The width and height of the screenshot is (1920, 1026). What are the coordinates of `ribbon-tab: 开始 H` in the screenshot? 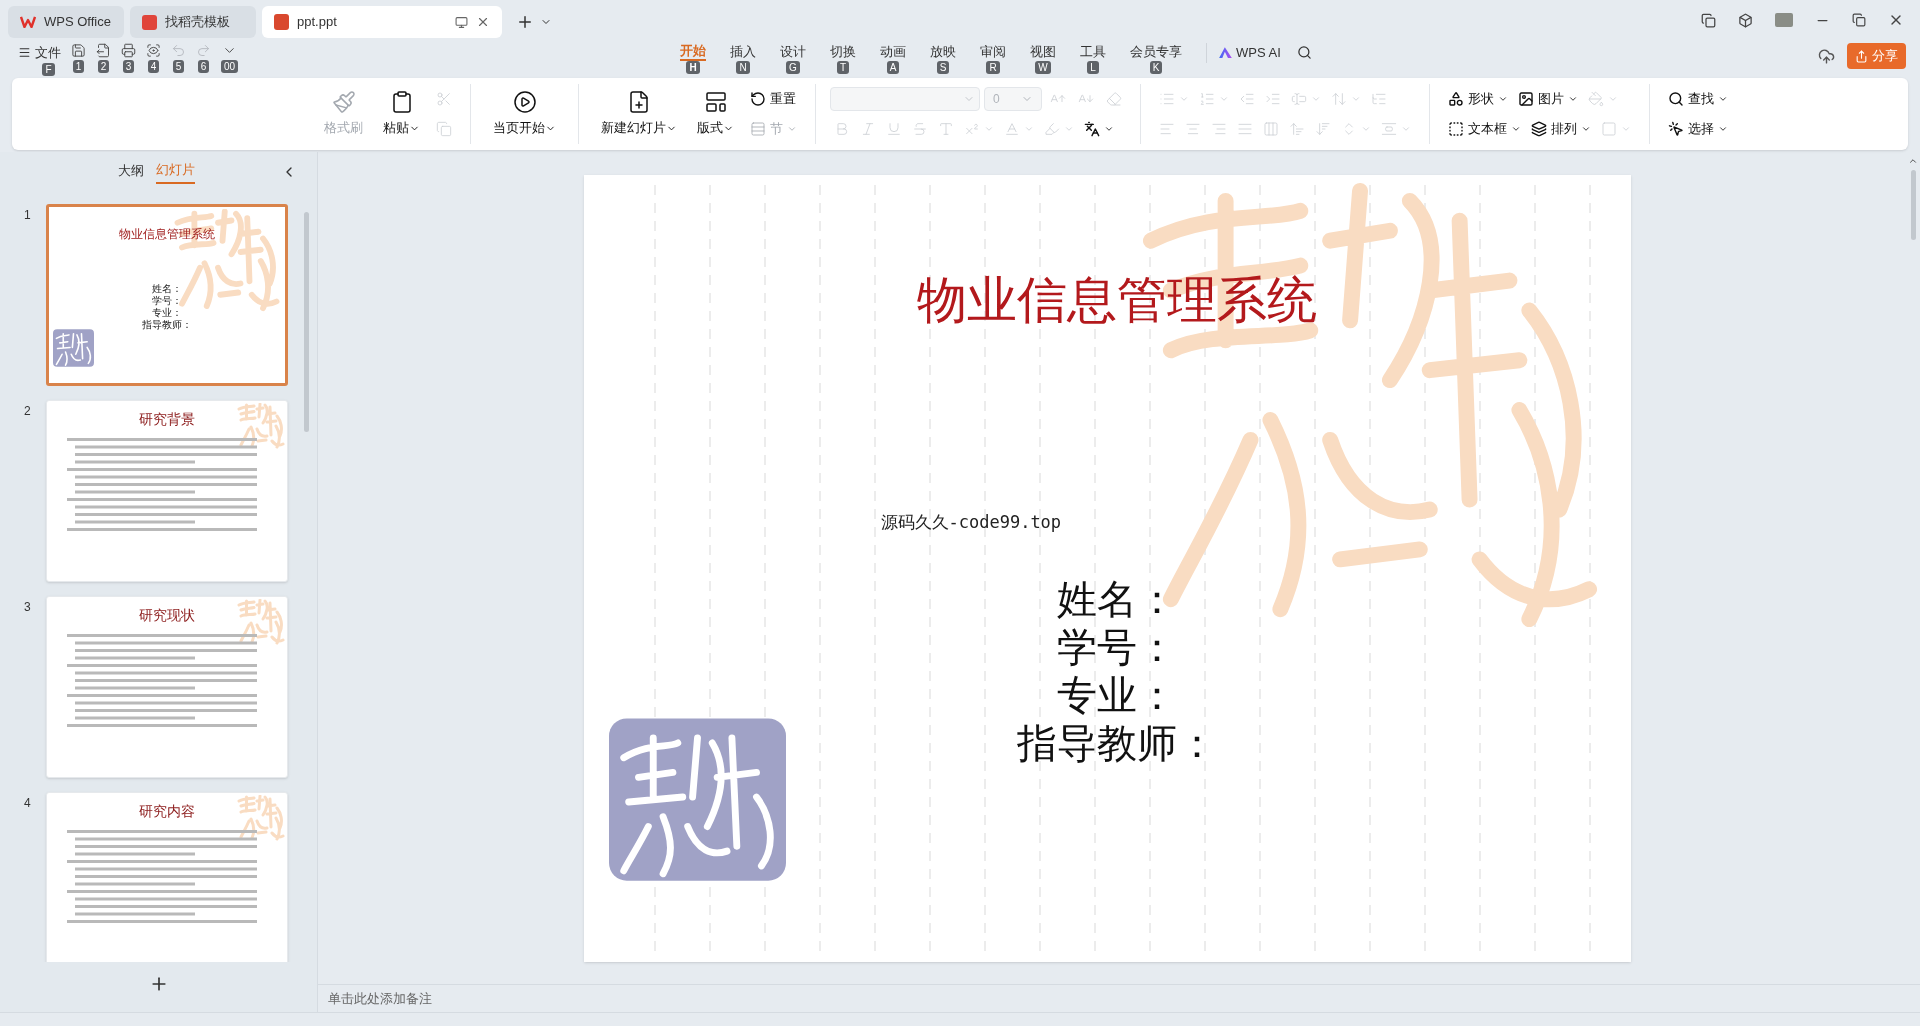 It's located at (693, 58).